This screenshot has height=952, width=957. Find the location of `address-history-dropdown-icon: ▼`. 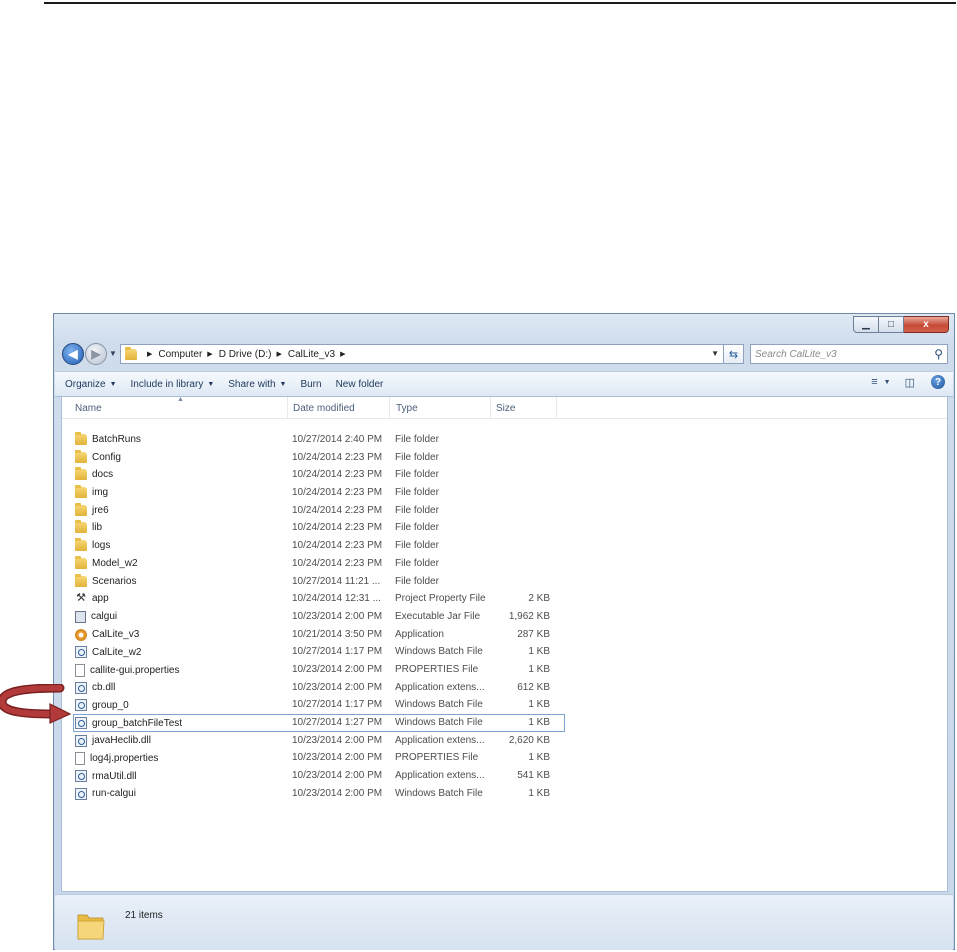

address-history-dropdown-icon: ▼ is located at coordinates (715, 353).